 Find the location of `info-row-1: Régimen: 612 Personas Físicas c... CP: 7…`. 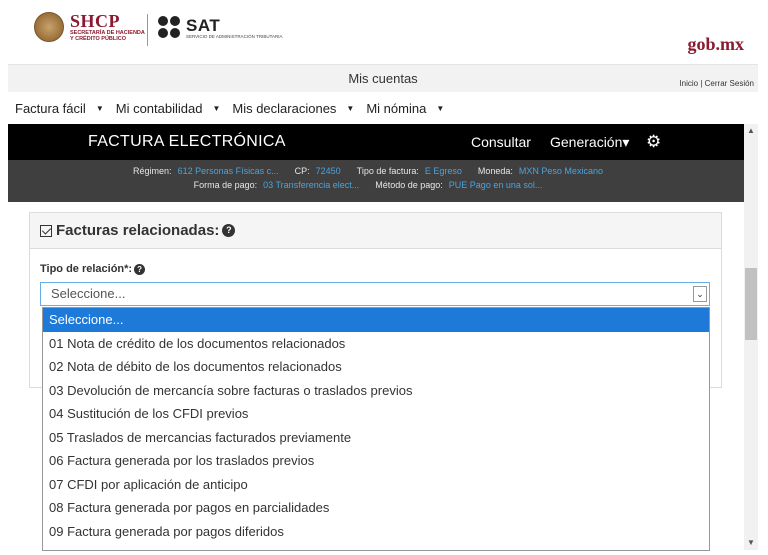

info-row-1: Régimen: 612 Personas Físicas c... CP: 7… is located at coordinates (376, 171).